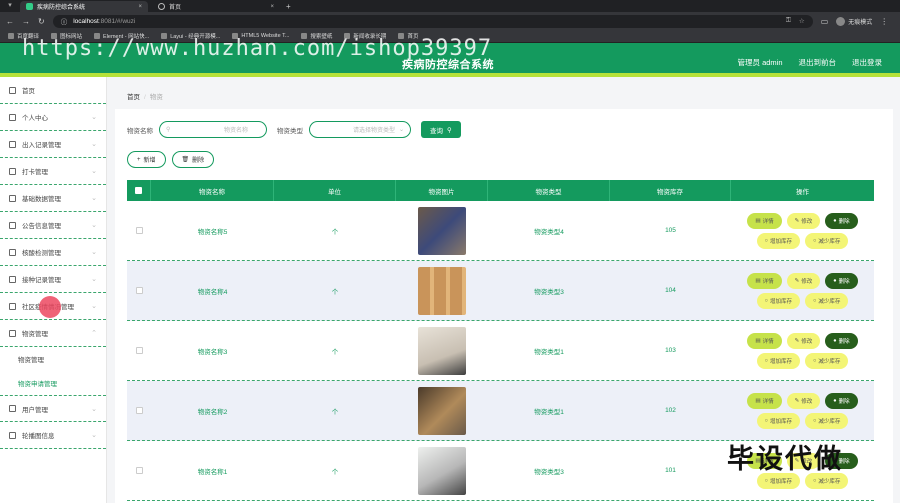  Describe the element at coordinates (53, 144) in the screenshot. I see `sidebar-item-access-records: 出入记录管理 ⌄` at that location.